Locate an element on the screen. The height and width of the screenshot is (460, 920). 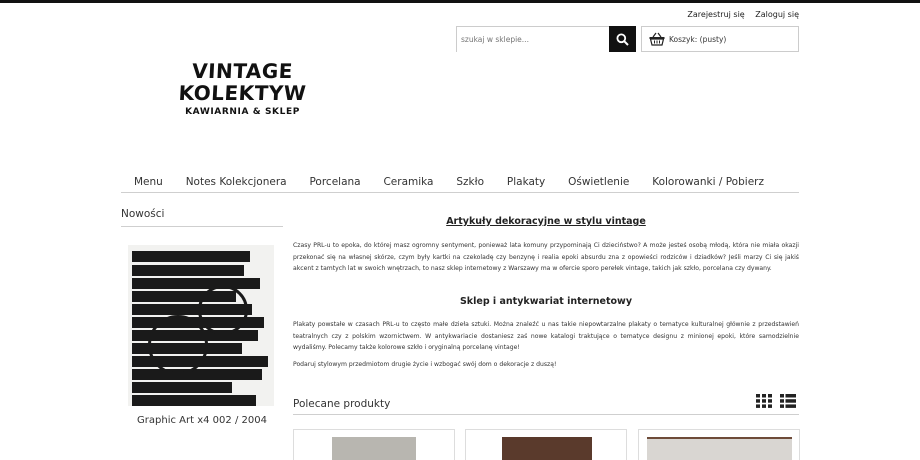
view-toggles is located at coordinates (776, 402).